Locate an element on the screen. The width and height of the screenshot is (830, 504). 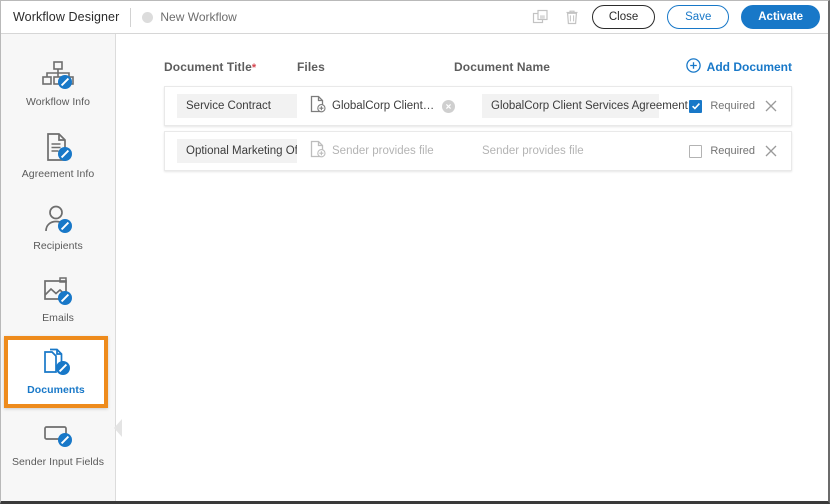
trash-icon is located at coordinates (572, 17).